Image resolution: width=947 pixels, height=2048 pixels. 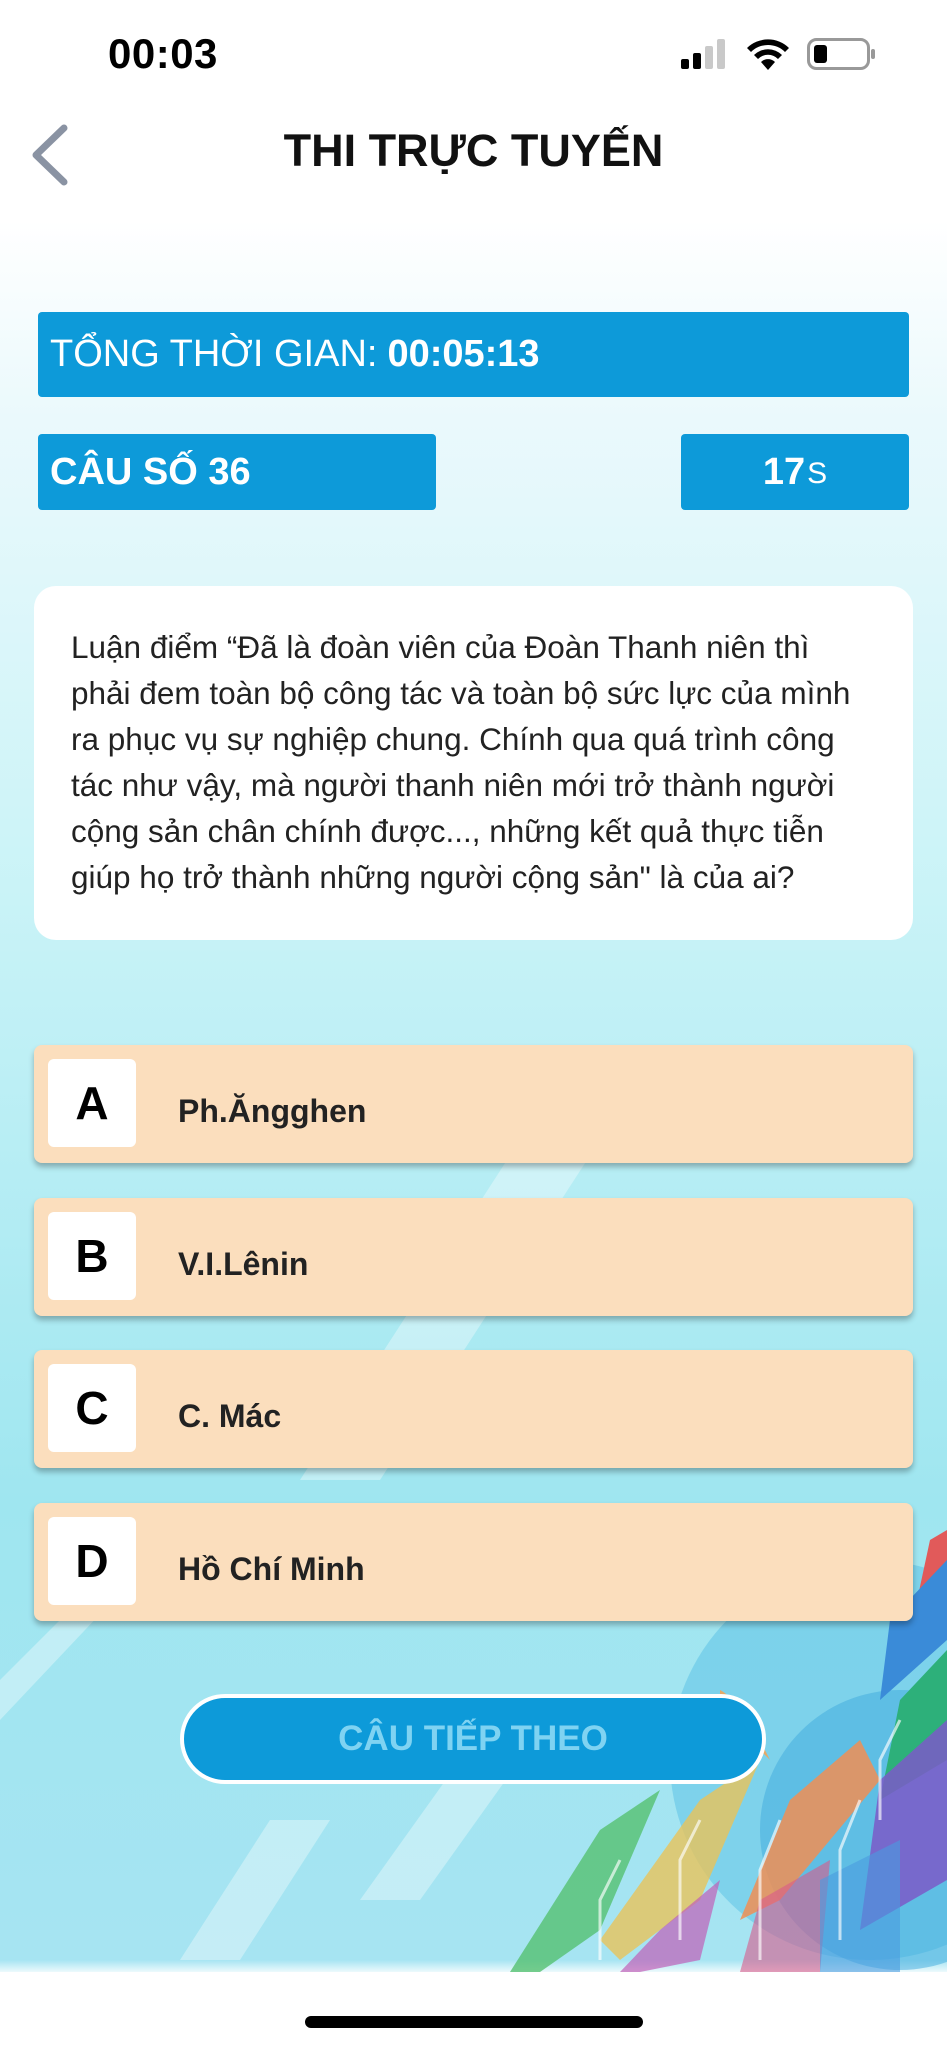 What do you see at coordinates (230, 1415) in the screenshot?
I see `answer-text: C. Mác` at bounding box center [230, 1415].